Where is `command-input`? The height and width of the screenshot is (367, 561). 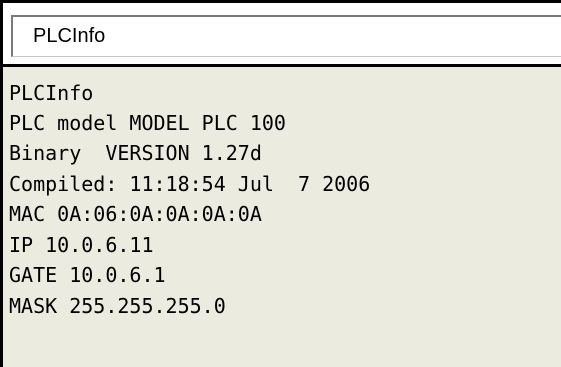 command-input is located at coordinates (287, 36).